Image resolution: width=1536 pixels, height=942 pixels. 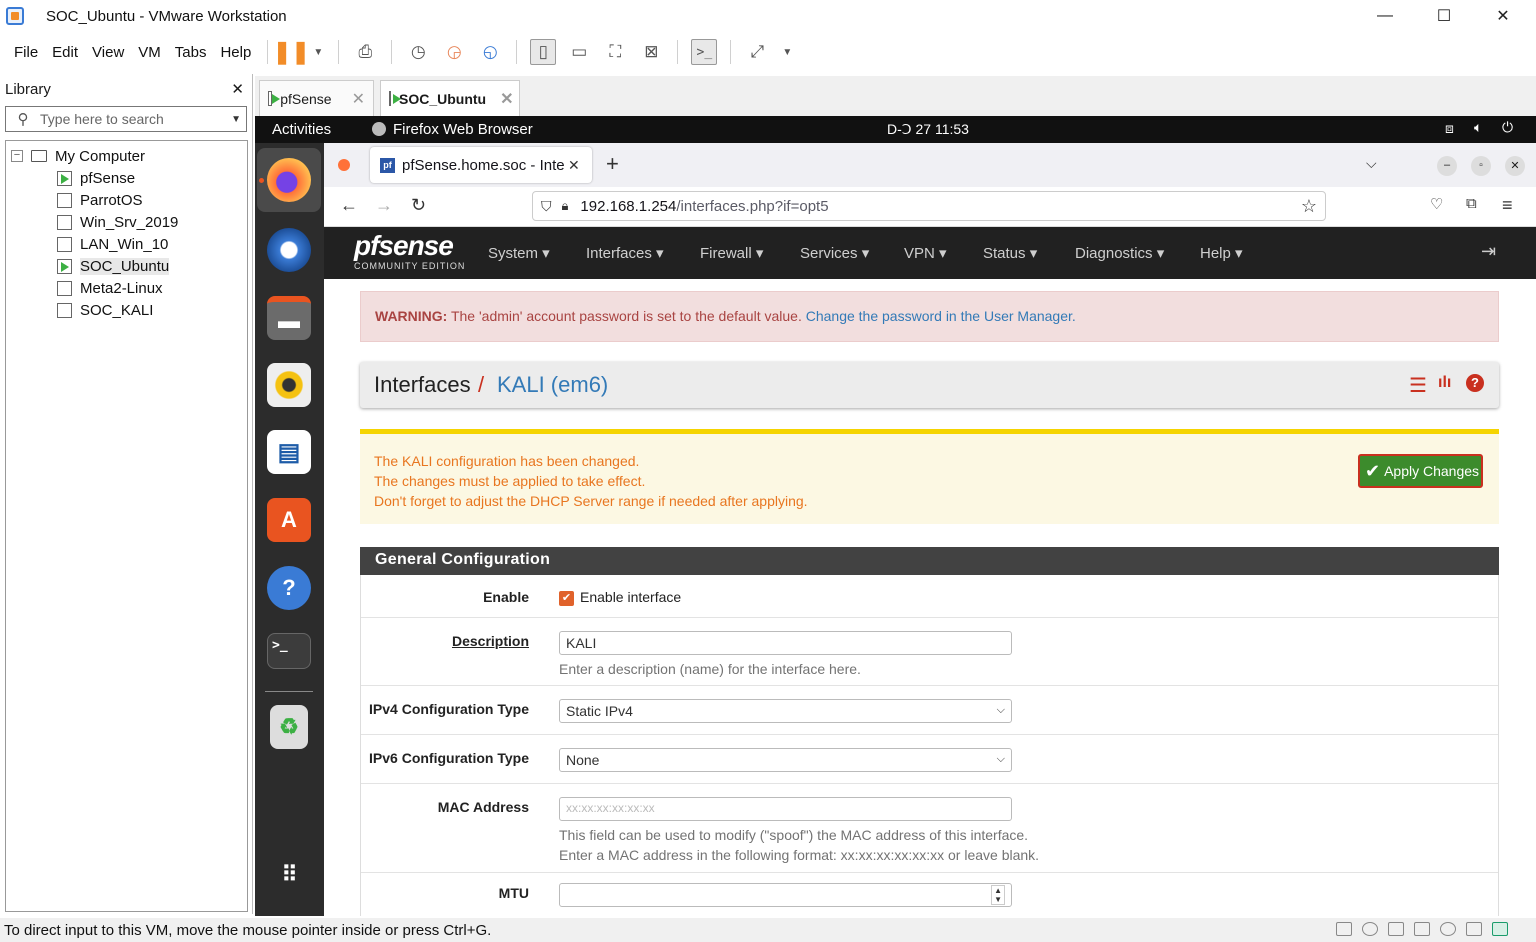 I want to click on firefox-dock-icon, so click(x=289, y=180).